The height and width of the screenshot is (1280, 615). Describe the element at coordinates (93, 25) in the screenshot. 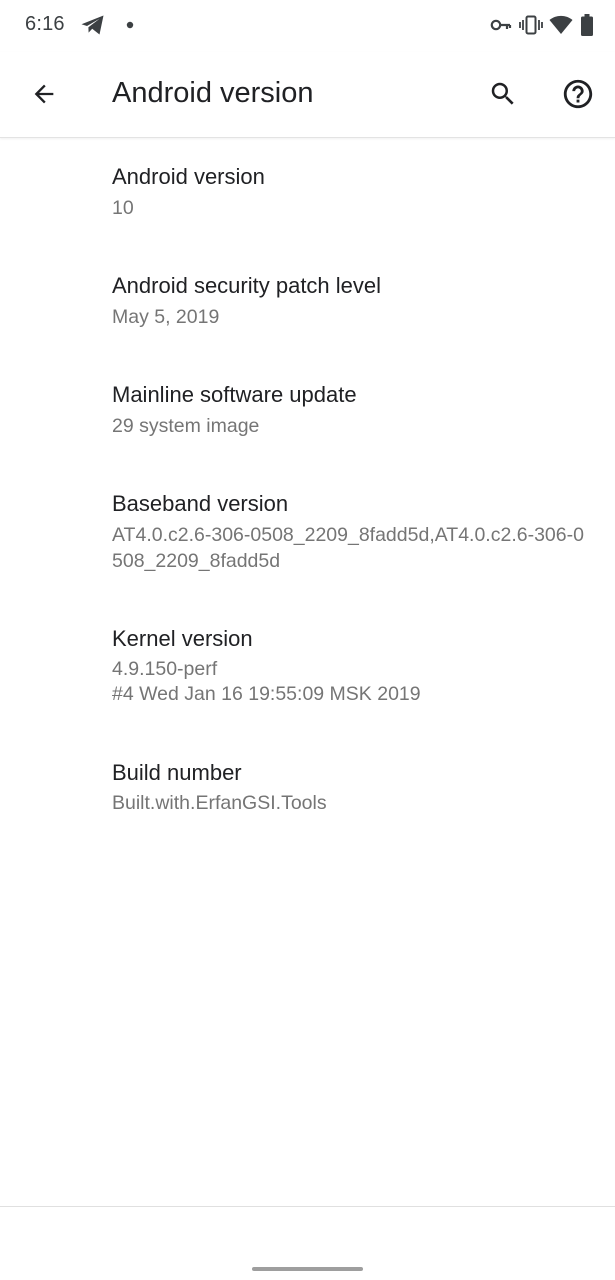

I see `telegram-icon` at that location.